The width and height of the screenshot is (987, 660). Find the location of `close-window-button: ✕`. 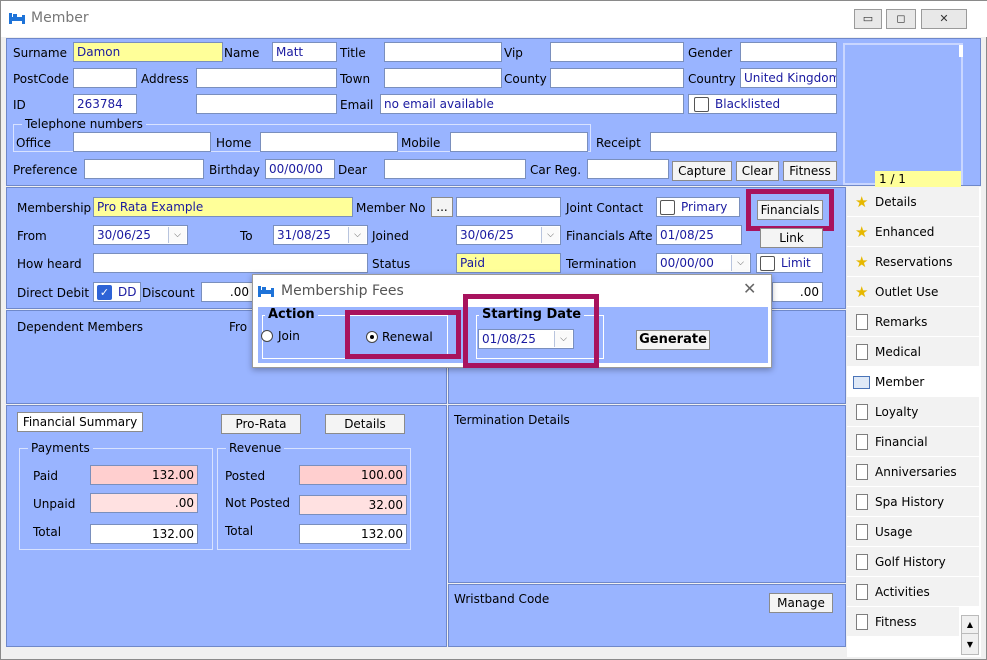

close-window-button: ✕ is located at coordinates (944, 19).